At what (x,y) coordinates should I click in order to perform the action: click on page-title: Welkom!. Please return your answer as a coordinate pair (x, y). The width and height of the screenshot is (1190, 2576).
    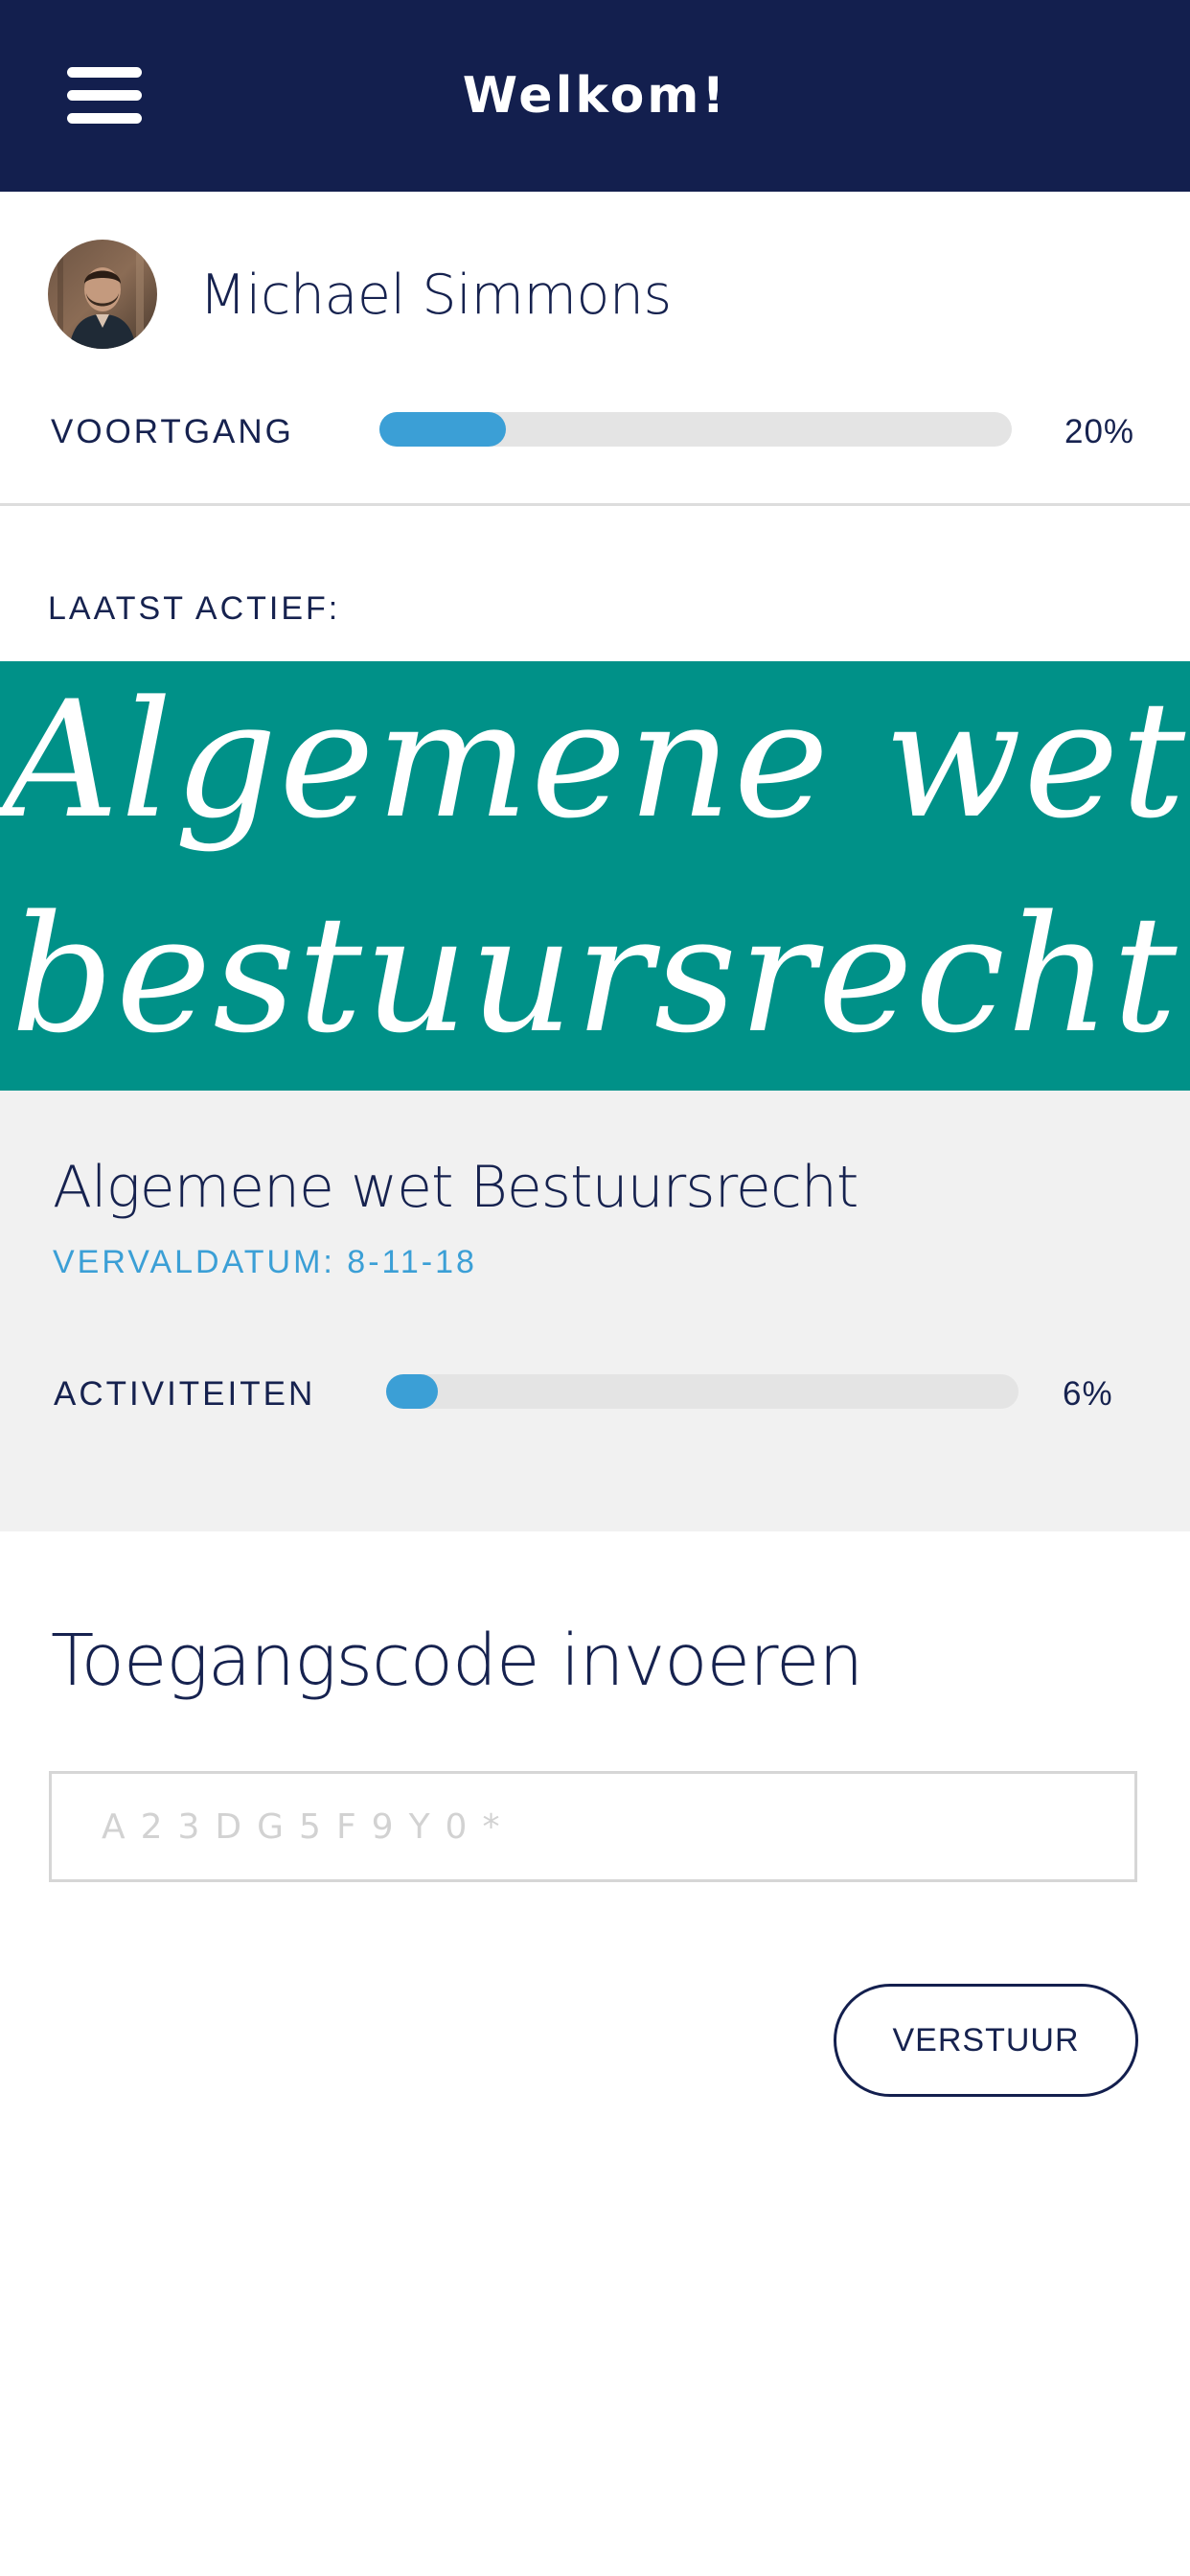
    Looking at the image, I should click on (595, 96).